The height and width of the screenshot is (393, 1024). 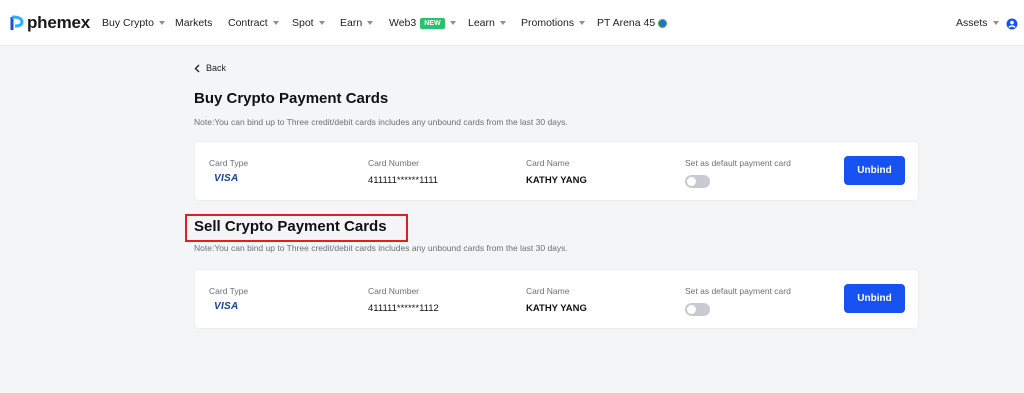 I want to click on nav-learn: Learn, so click(x=487, y=23).